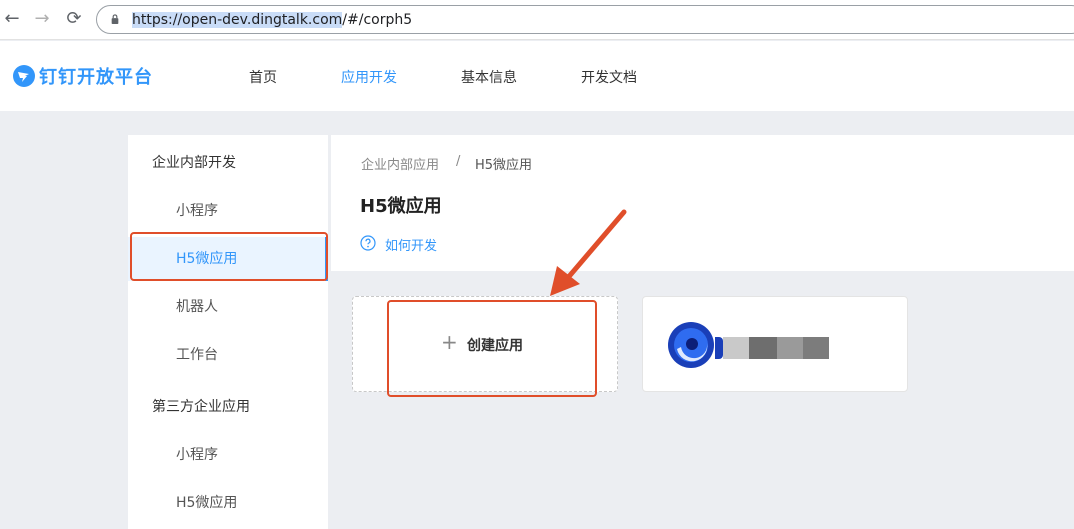 The image size is (1074, 529). I want to click on app-name-edge, so click(719, 348).